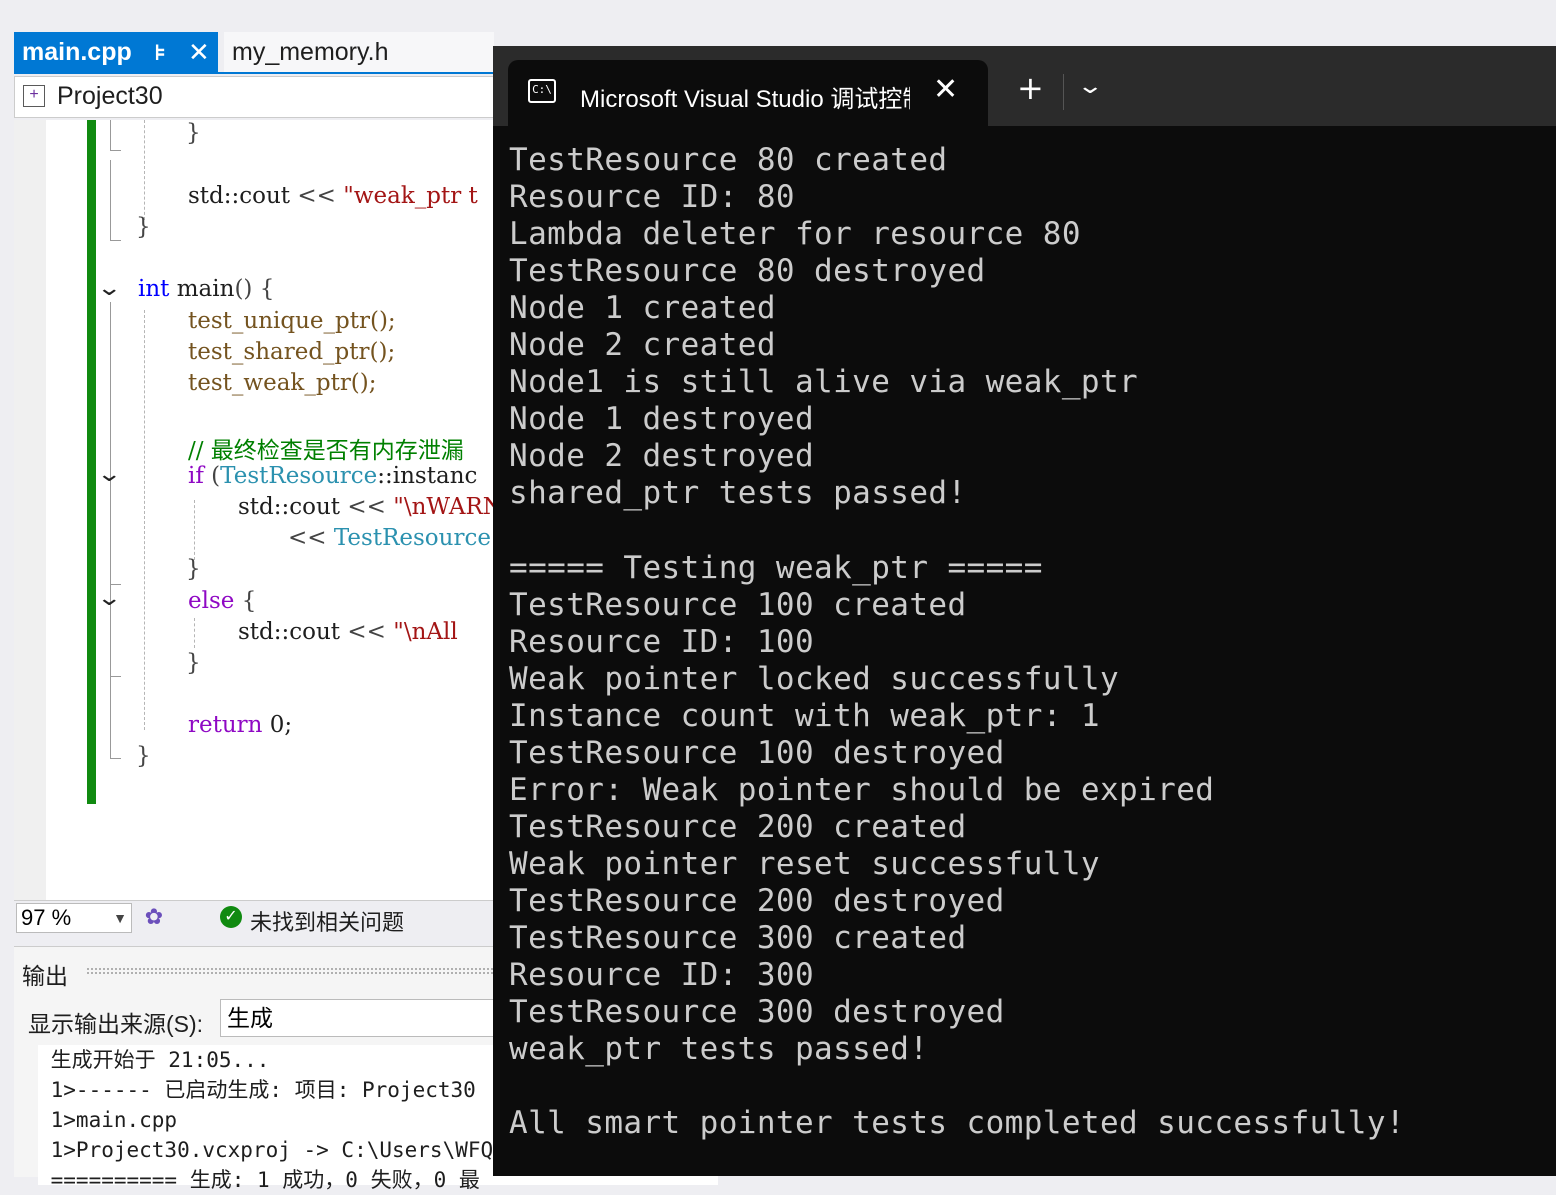  What do you see at coordinates (745, 99) in the screenshot?
I see `terminal-tab-title: Microsoft Visual Studio 调试控制台` at bounding box center [745, 99].